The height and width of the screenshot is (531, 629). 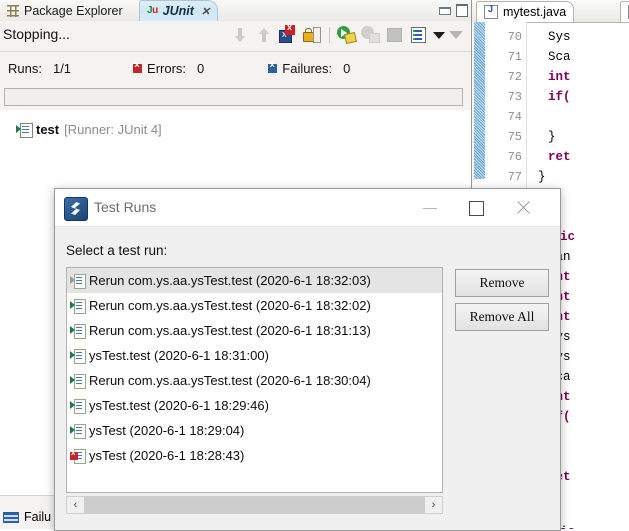 What do you see at coordinates (514, 97) in the screenshot?
I see `line-number: 73` at bounding box center [514, 97].